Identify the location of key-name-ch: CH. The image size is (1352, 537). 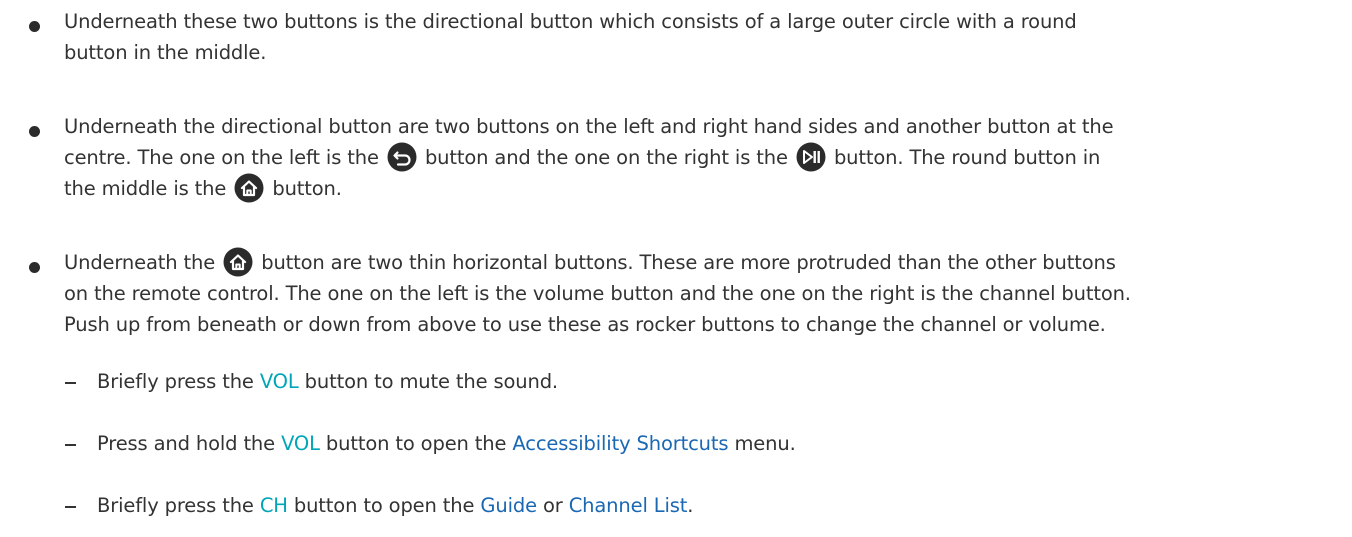
(273, 505).